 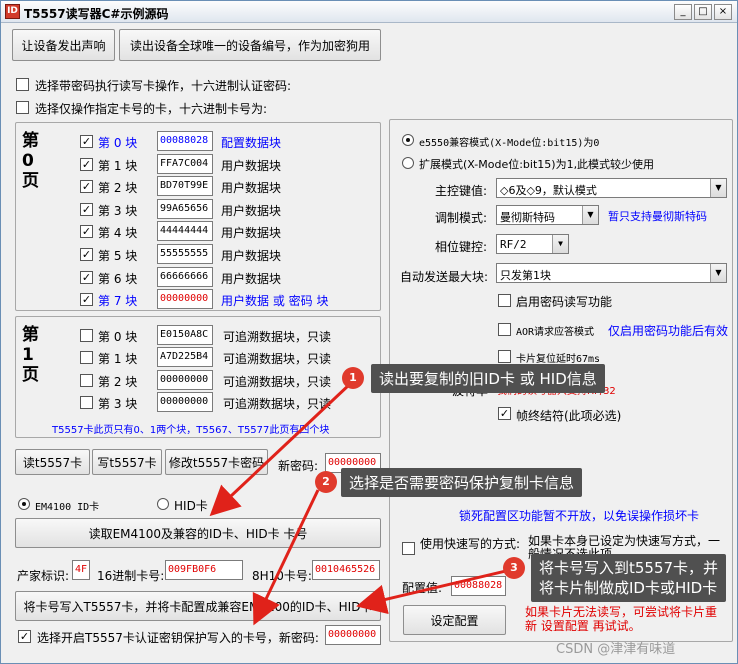 I want to click on terminator-checkbox: ✓, so click(x=504, y=413).